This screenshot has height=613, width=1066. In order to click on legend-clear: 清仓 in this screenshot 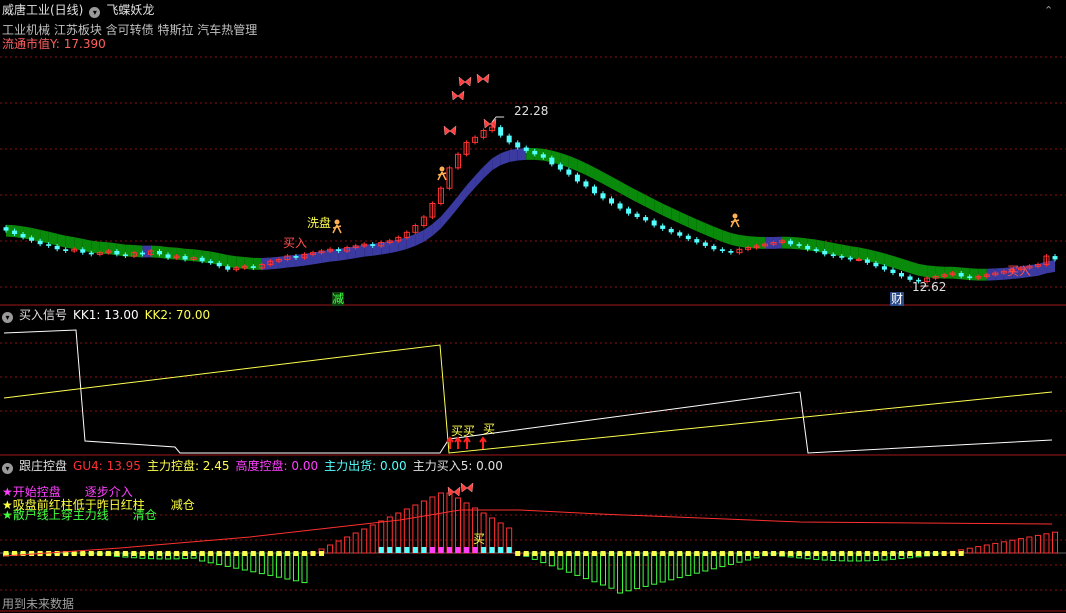, I will do `click(144, 515)`.